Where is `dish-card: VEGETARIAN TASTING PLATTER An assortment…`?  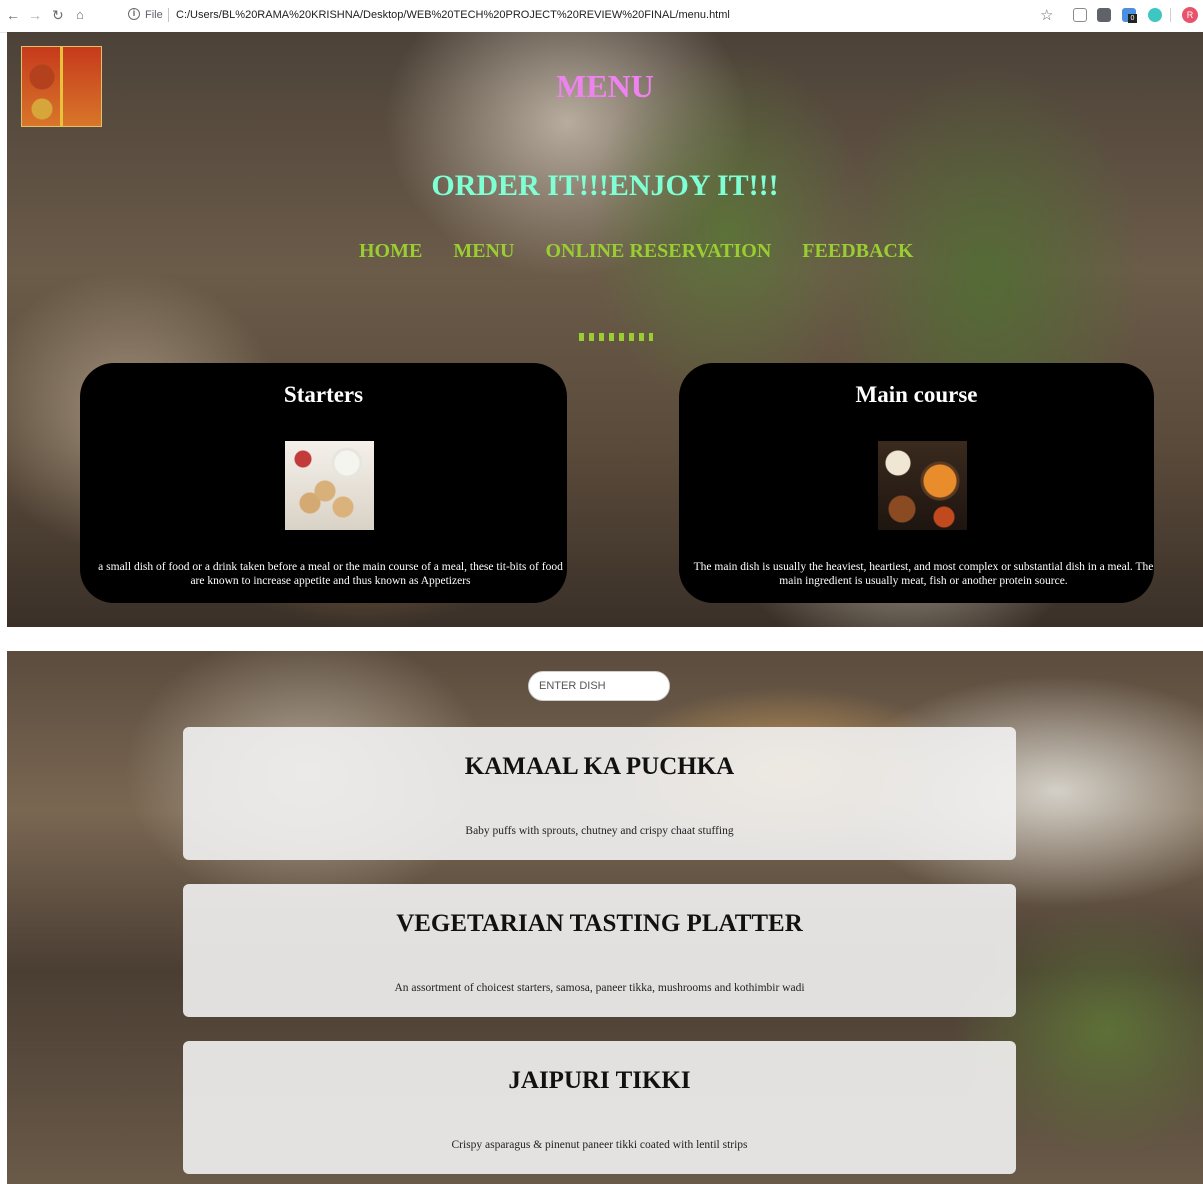 dish-card: VEGETARIAN TASTING PLATTER An assortment… is located at coordinates (599, 950).